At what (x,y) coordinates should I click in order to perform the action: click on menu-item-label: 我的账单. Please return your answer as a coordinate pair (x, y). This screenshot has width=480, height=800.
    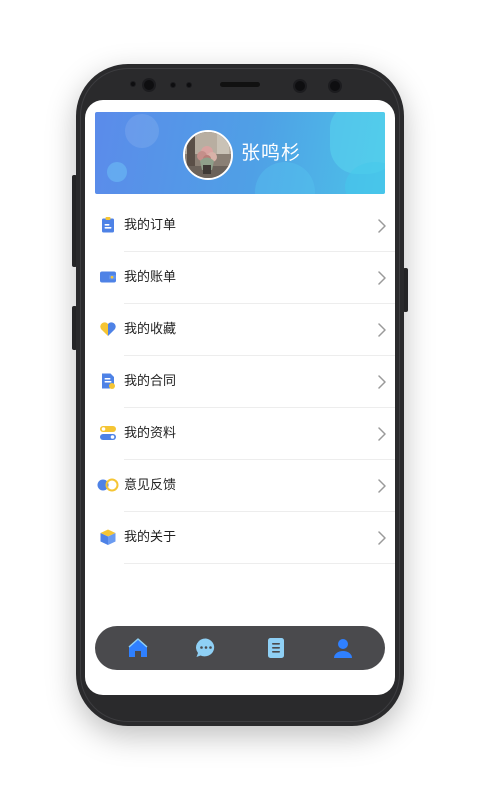
    Looking at the image, I should click on (150, 277).